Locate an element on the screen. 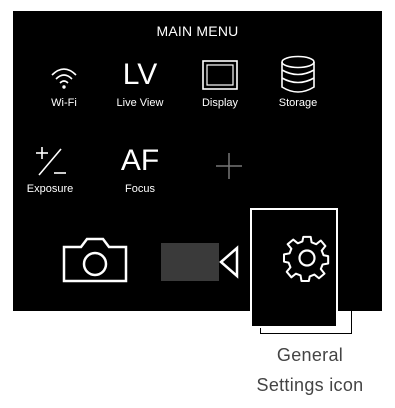  general-settings-caption: General Settings icon is located at coordinates (310, 370).